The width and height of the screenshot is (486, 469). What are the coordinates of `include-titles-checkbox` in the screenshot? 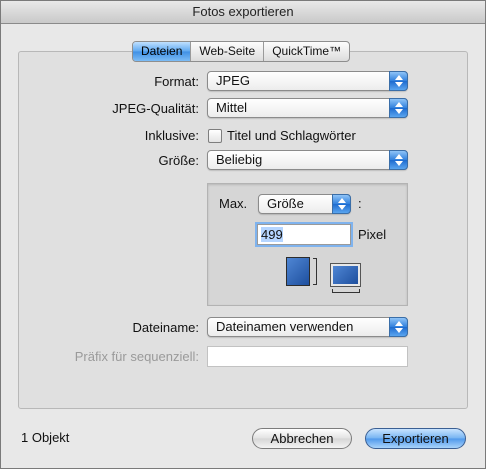 It's located at (215, 136).